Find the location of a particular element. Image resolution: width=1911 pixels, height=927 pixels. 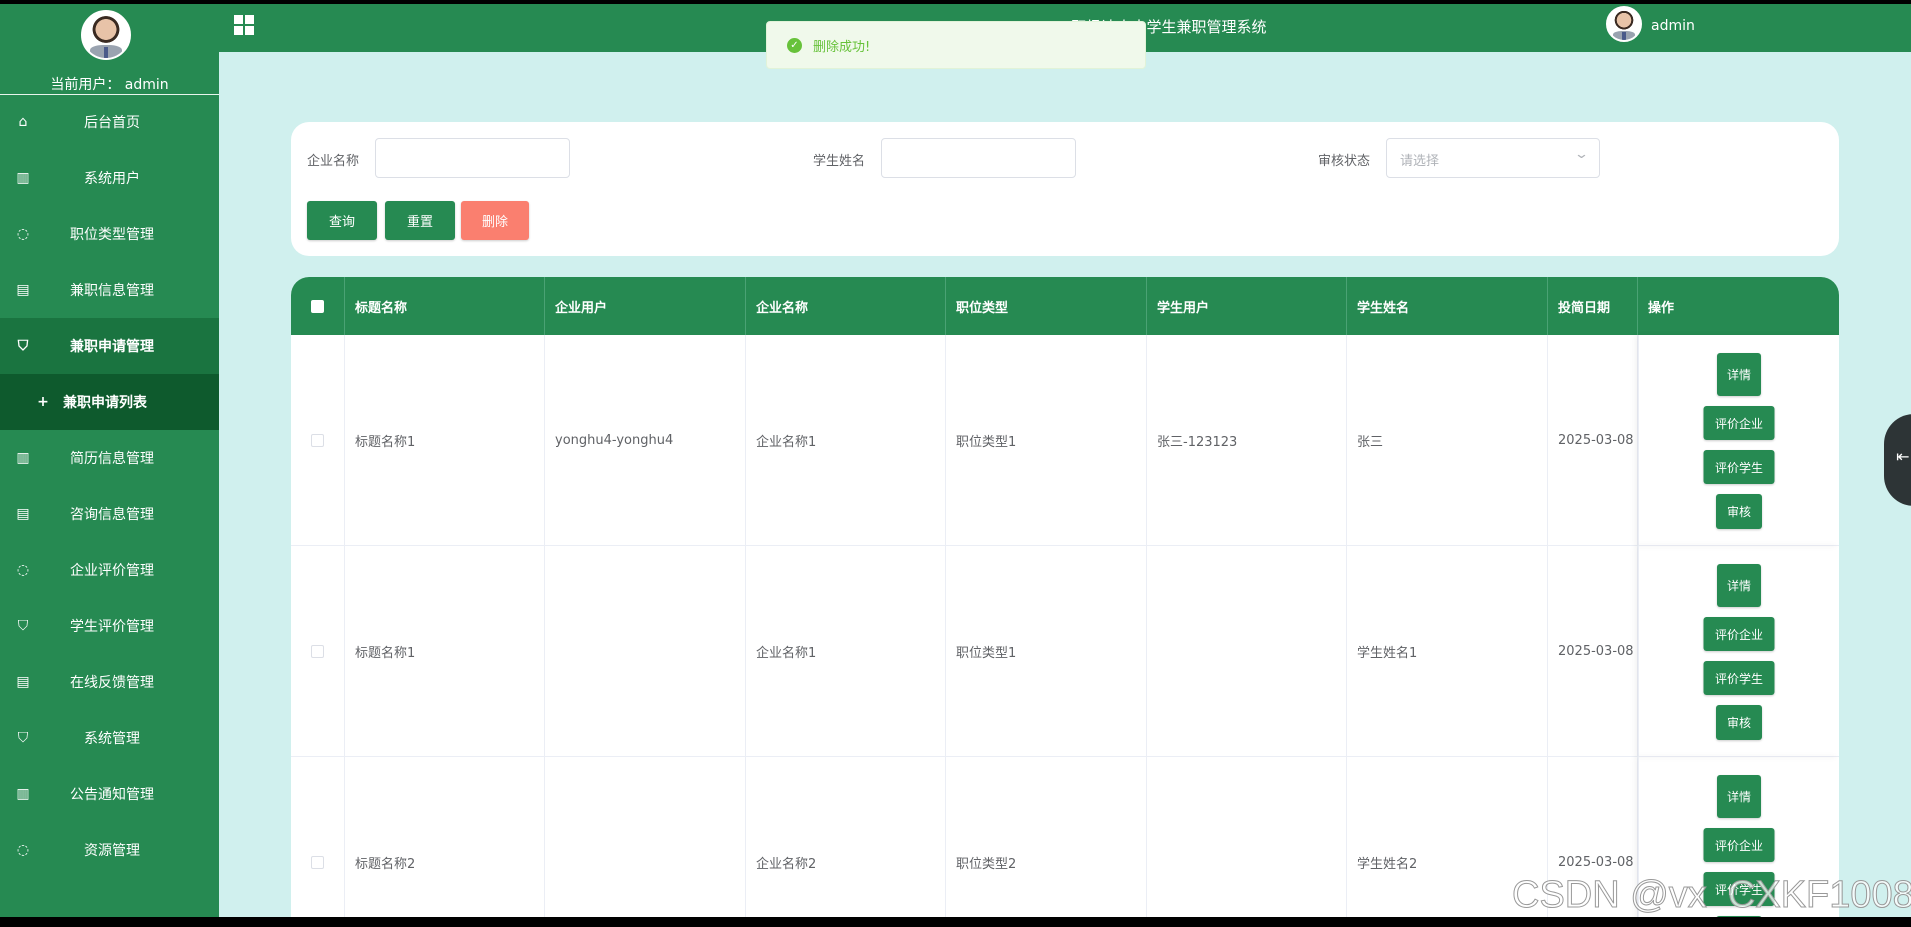

sidebar-item: ▥ 系统用户 is located at coordinates (109, 178).